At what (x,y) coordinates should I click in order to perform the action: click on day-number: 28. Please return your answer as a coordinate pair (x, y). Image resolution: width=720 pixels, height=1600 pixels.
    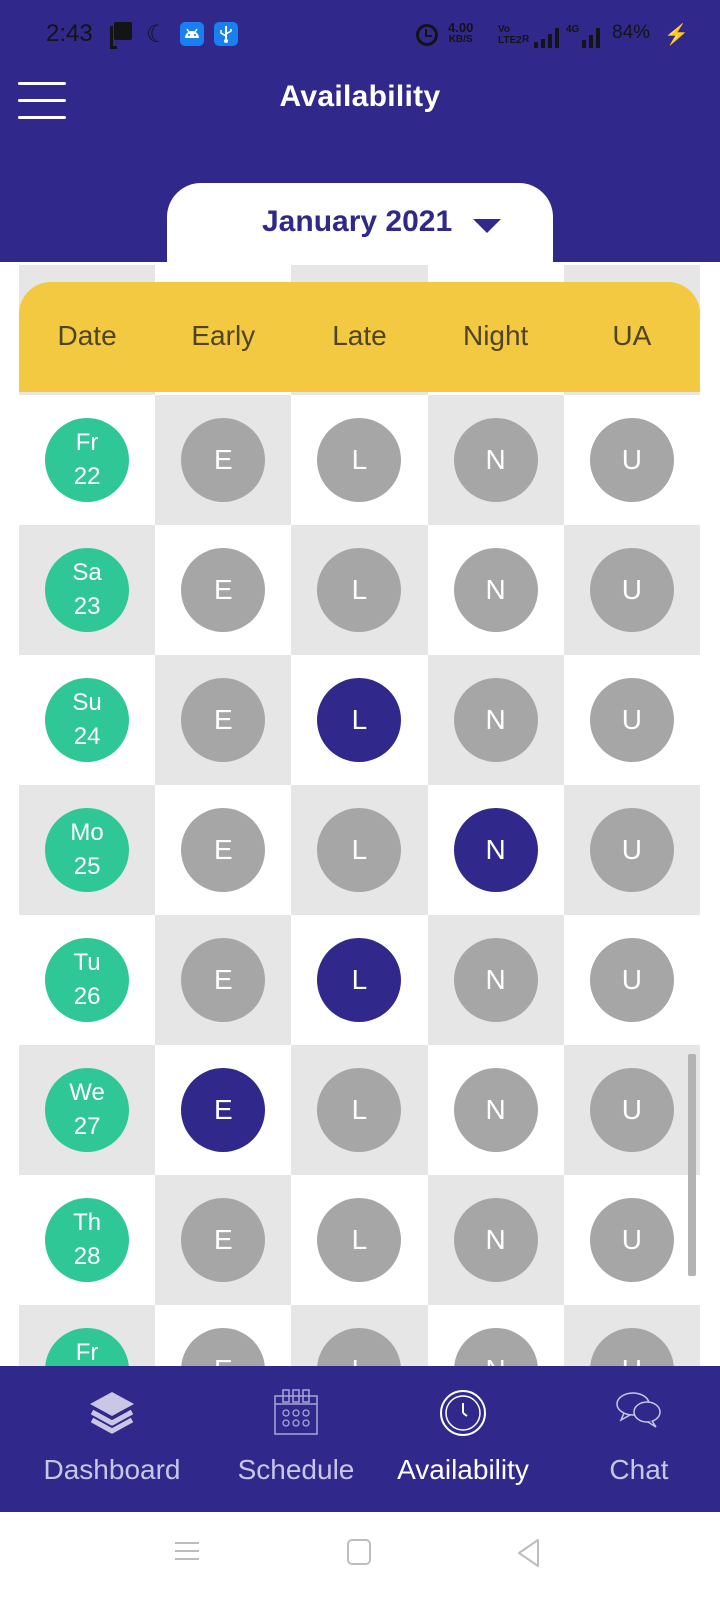
    Looking at the image, I should click on (87, 1256).